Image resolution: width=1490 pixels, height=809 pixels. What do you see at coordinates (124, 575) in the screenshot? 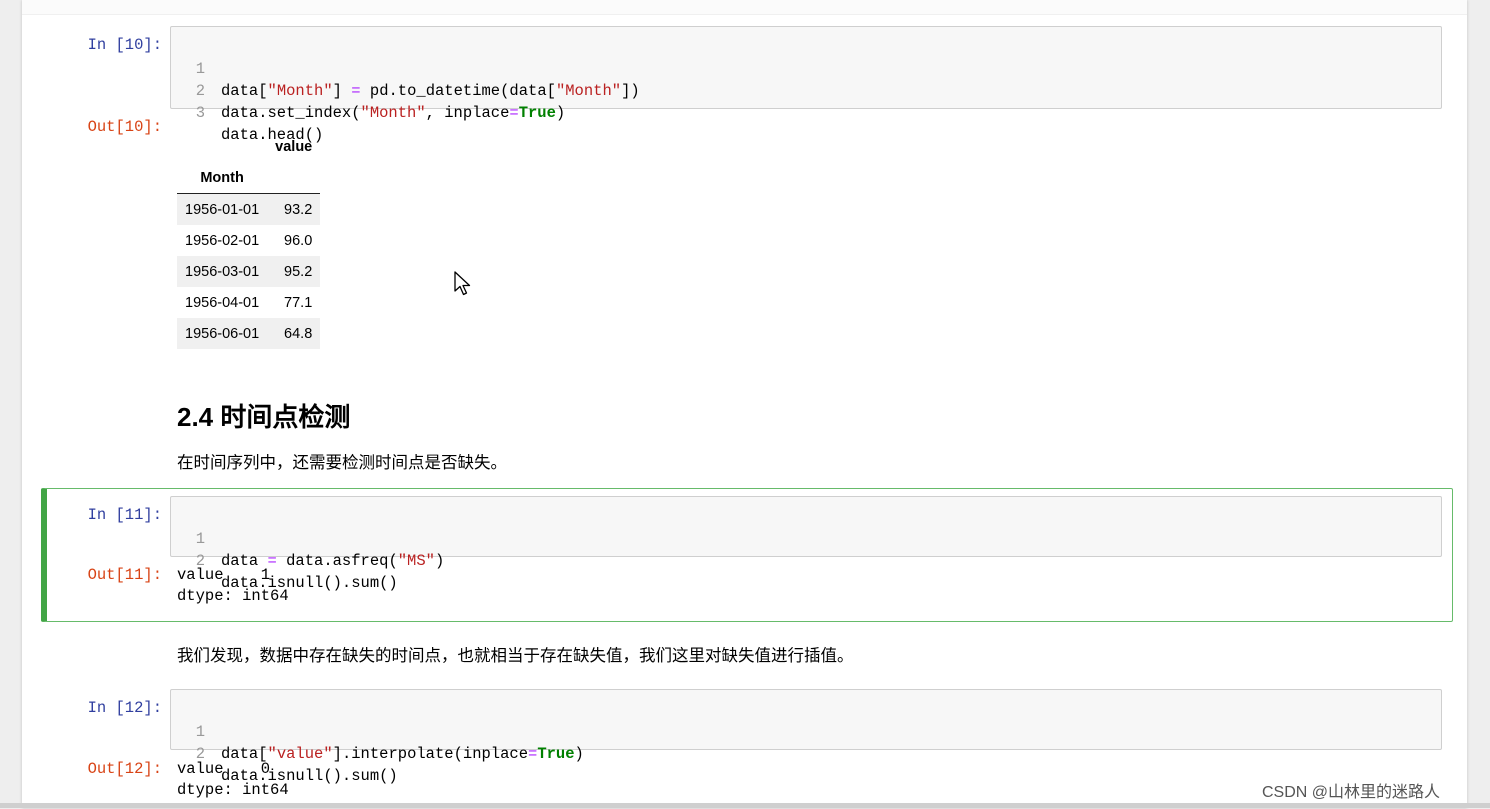
I see `cell-11-output-prompt: Out[11]:` at bounding box center [124, 575].